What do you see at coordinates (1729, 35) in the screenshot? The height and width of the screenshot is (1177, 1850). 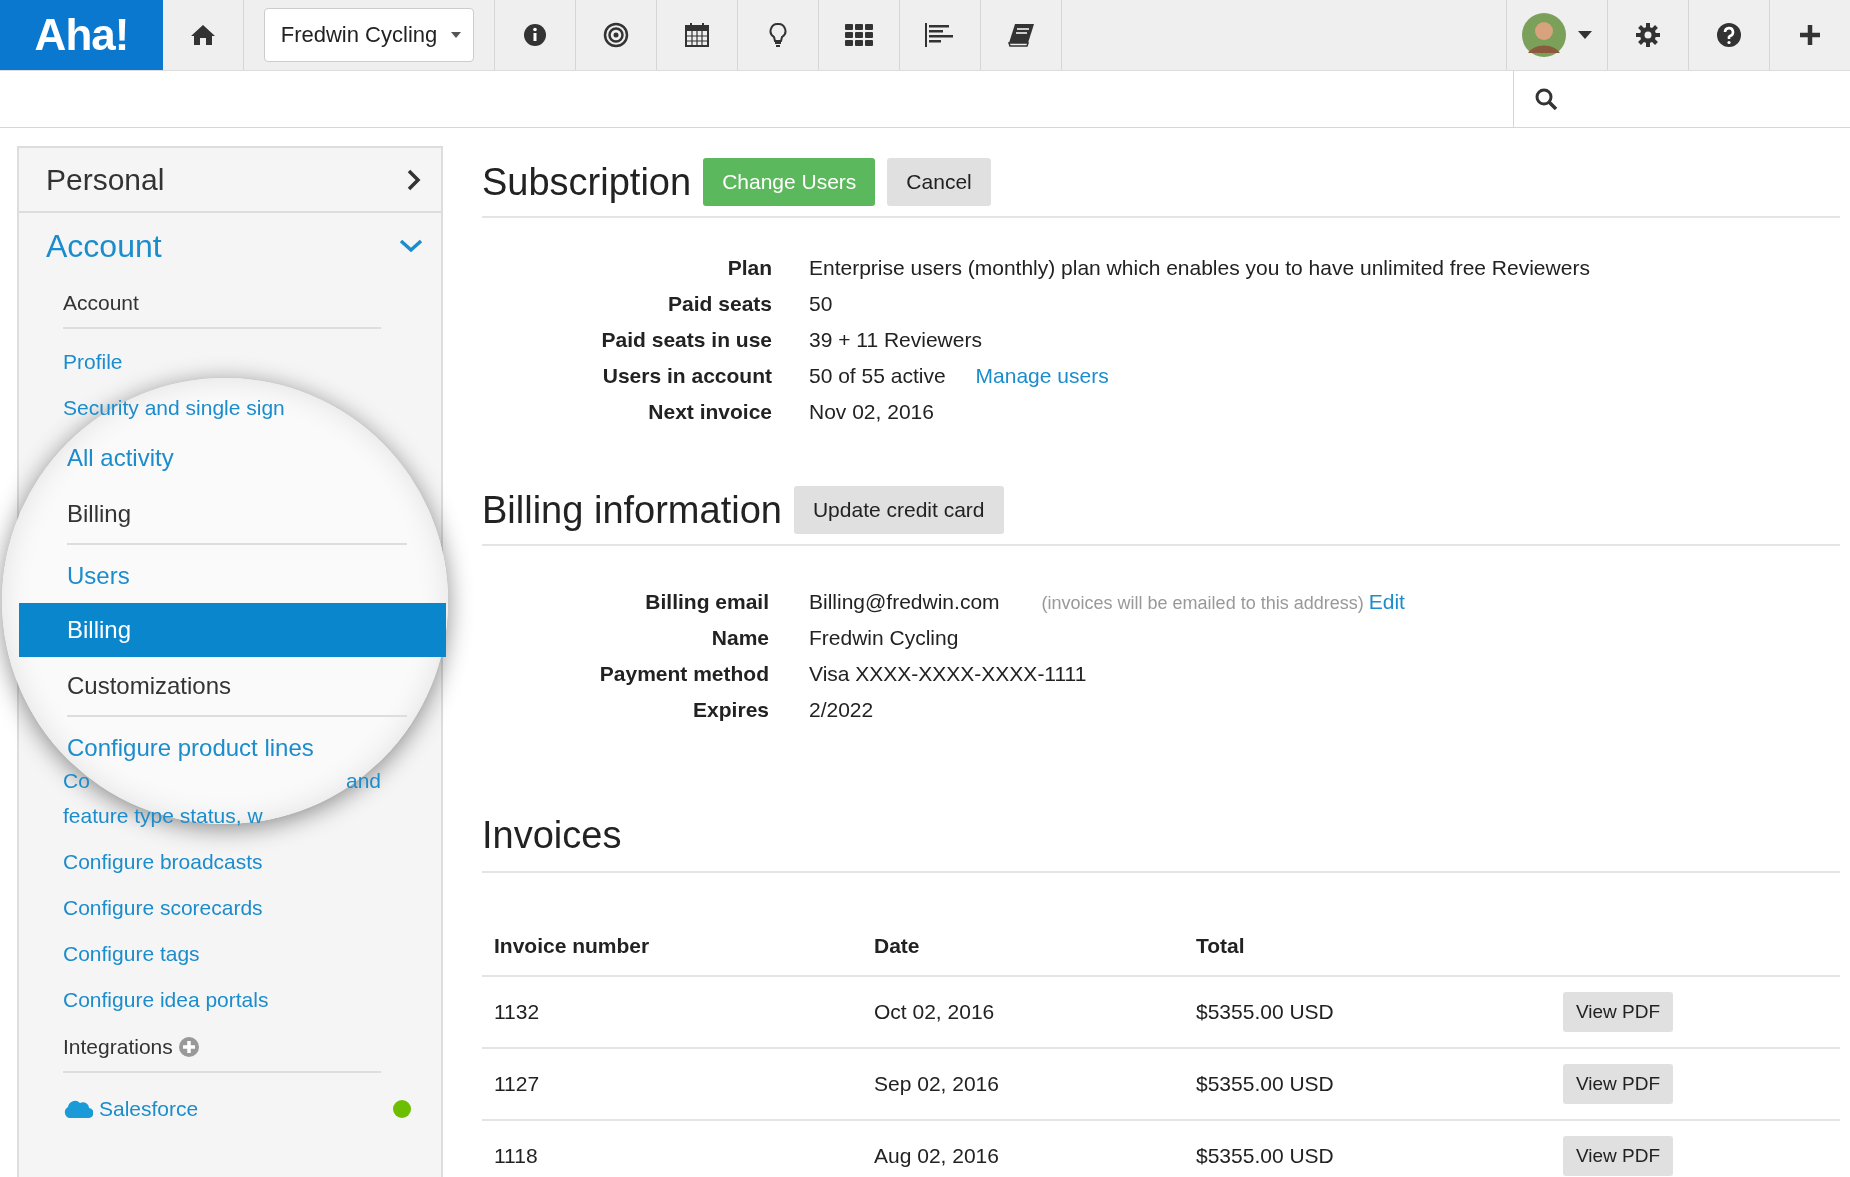 I see `help-icon` at bounding box center [1729, 35].